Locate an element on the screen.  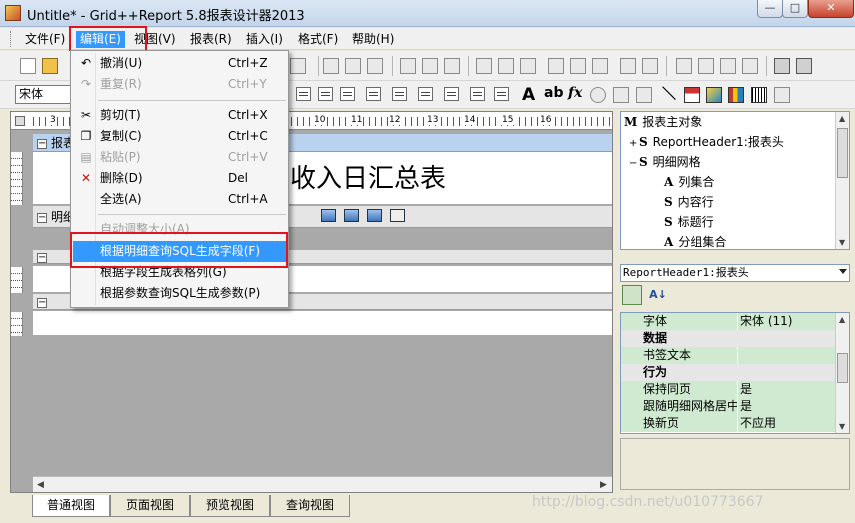
insert-memo-icon is located at coordinates (621, 95).